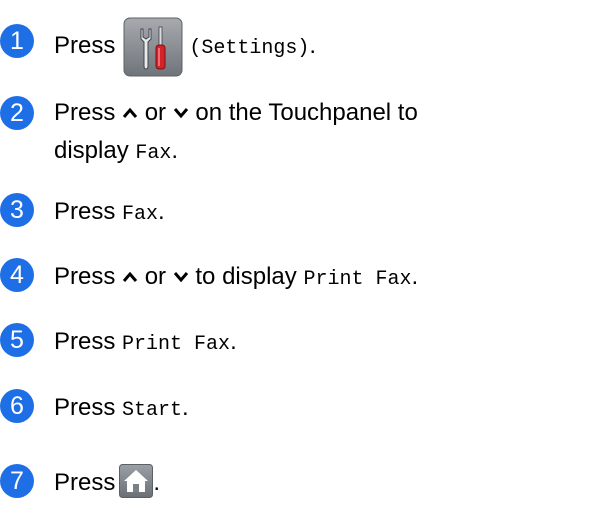  I want to click on step-text: Press ., so click(319, 482).